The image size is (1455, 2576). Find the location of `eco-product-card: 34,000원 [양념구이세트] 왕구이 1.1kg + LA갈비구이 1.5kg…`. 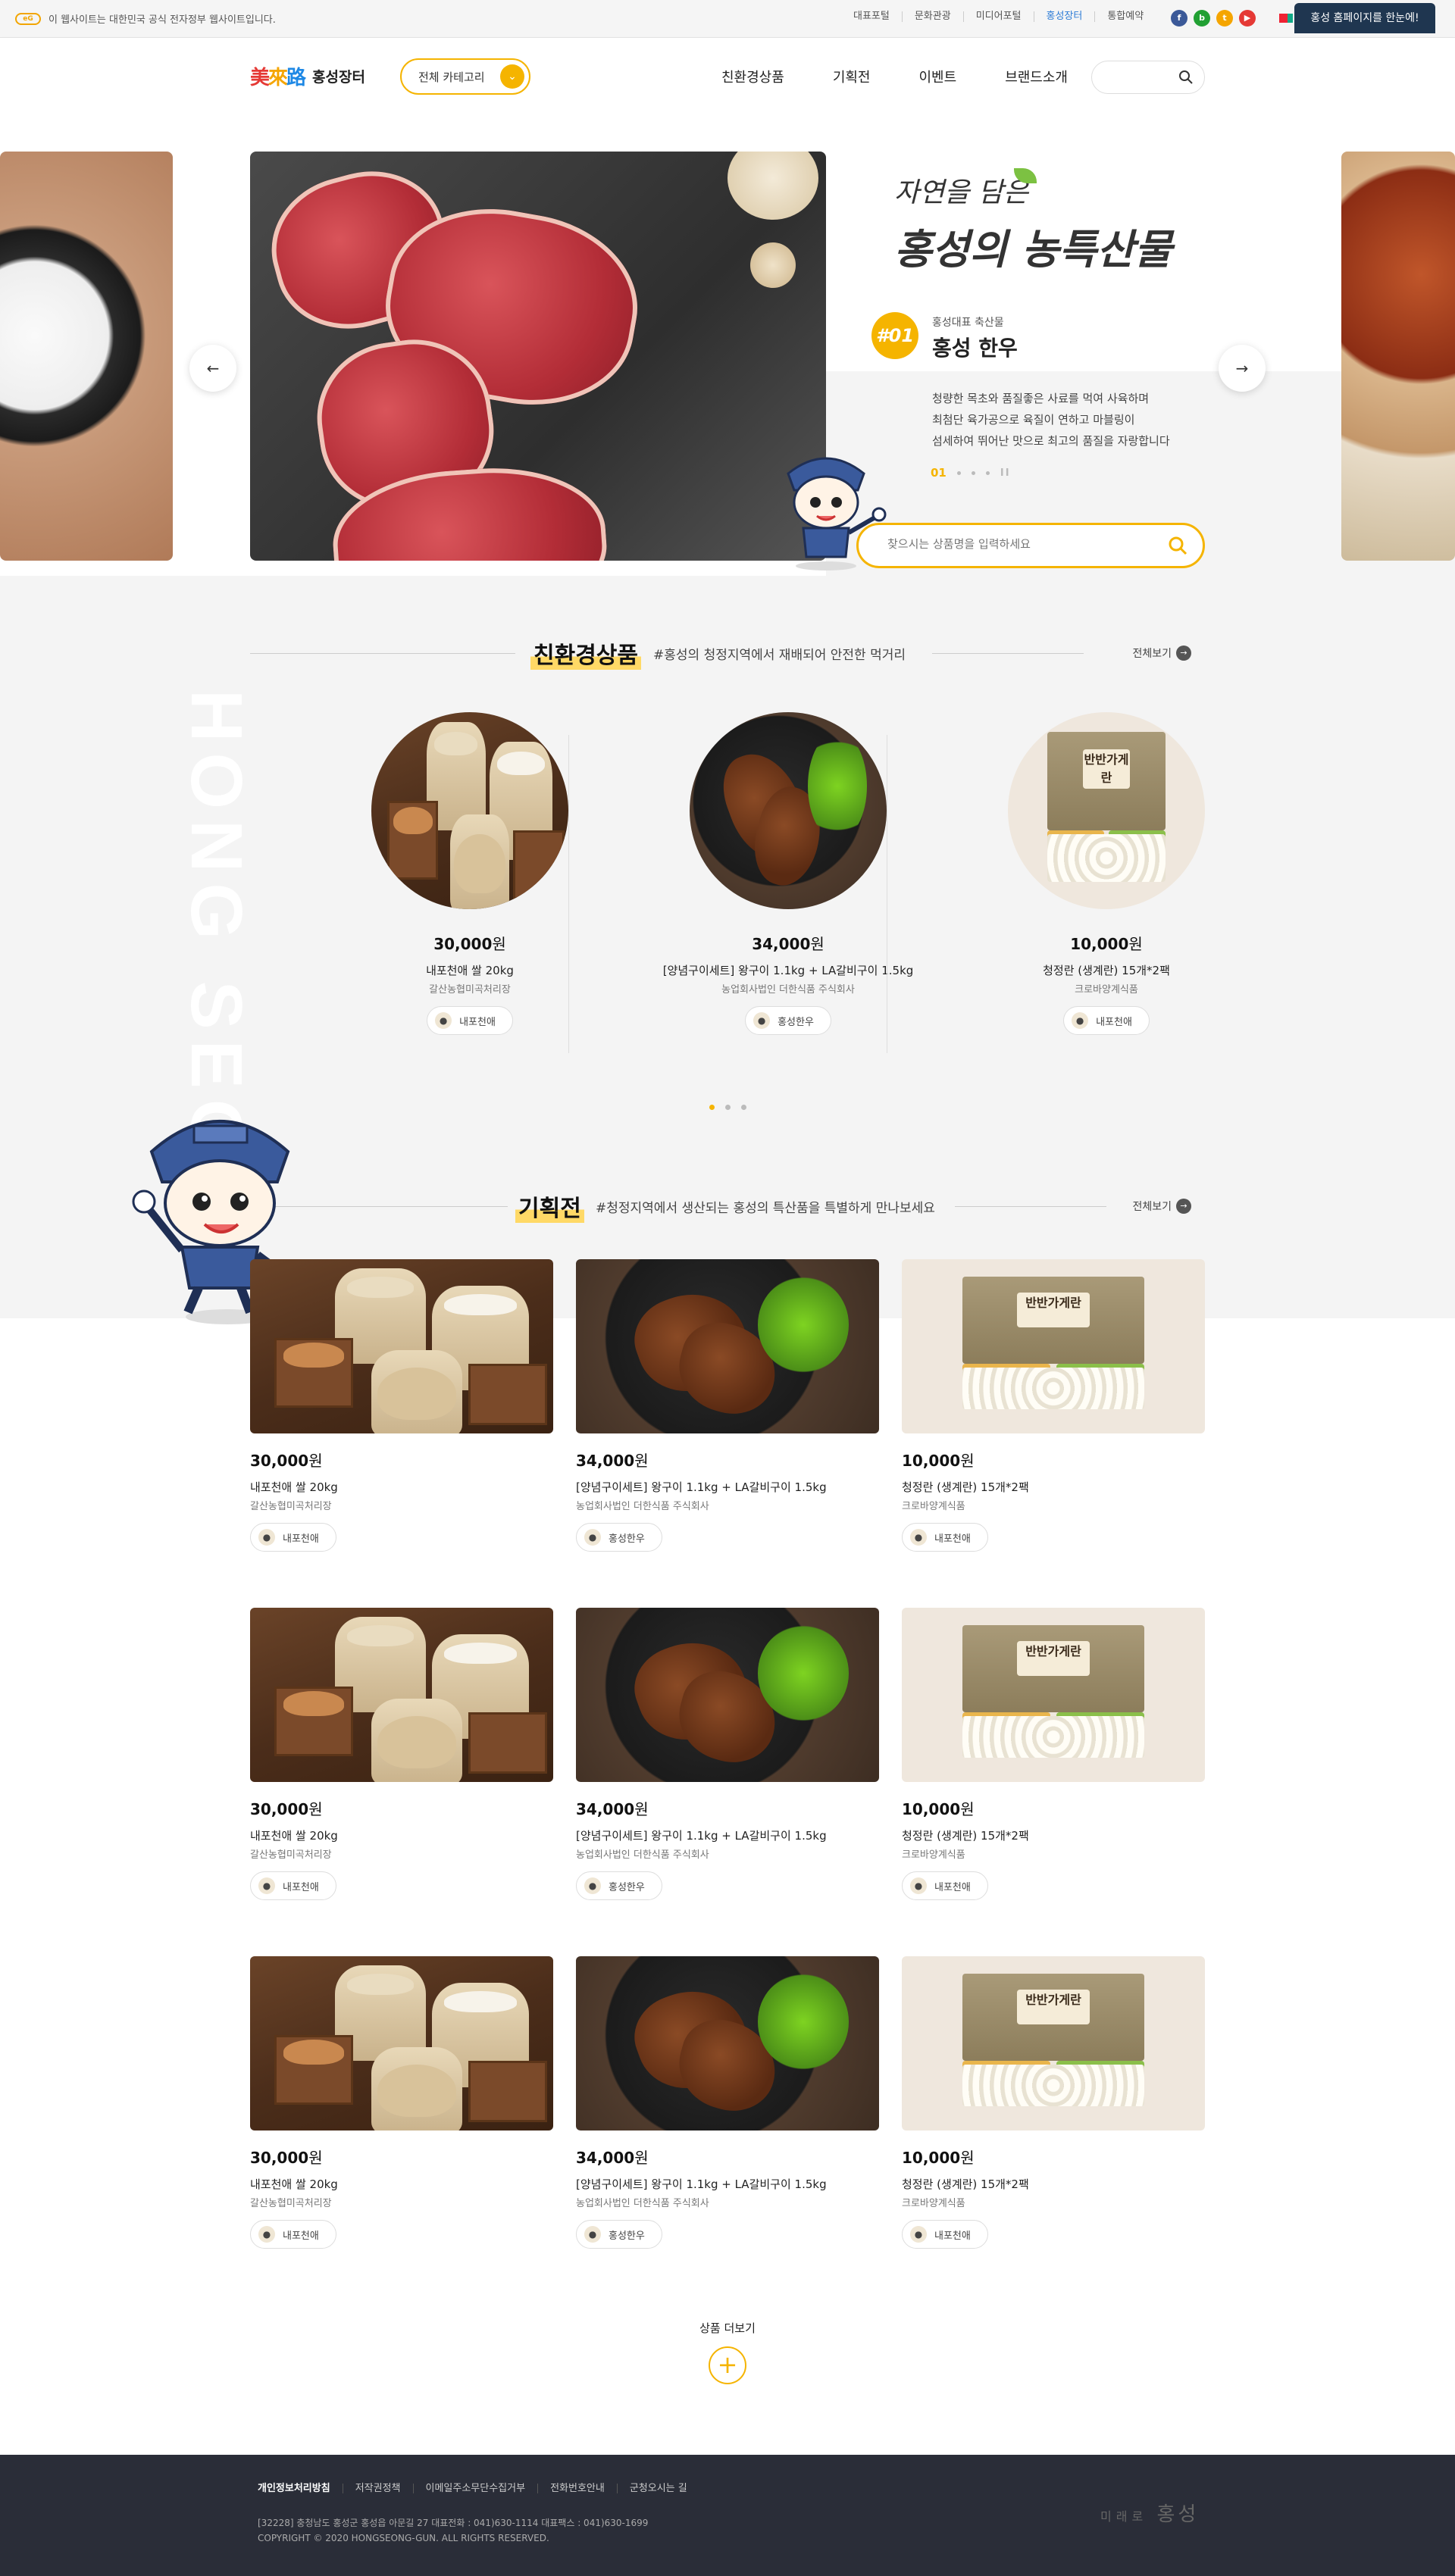

eco-product-card: 34,000원 [양념구이세트] 왕구이 1.1kg + LA갈비구이 1.5kg… is located at coordinates (788, 887).